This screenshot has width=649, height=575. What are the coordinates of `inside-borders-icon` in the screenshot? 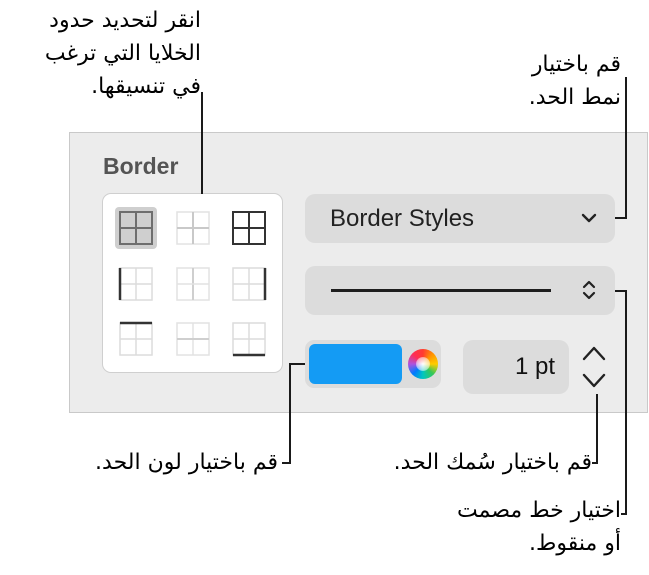 It's located at (193, 228).